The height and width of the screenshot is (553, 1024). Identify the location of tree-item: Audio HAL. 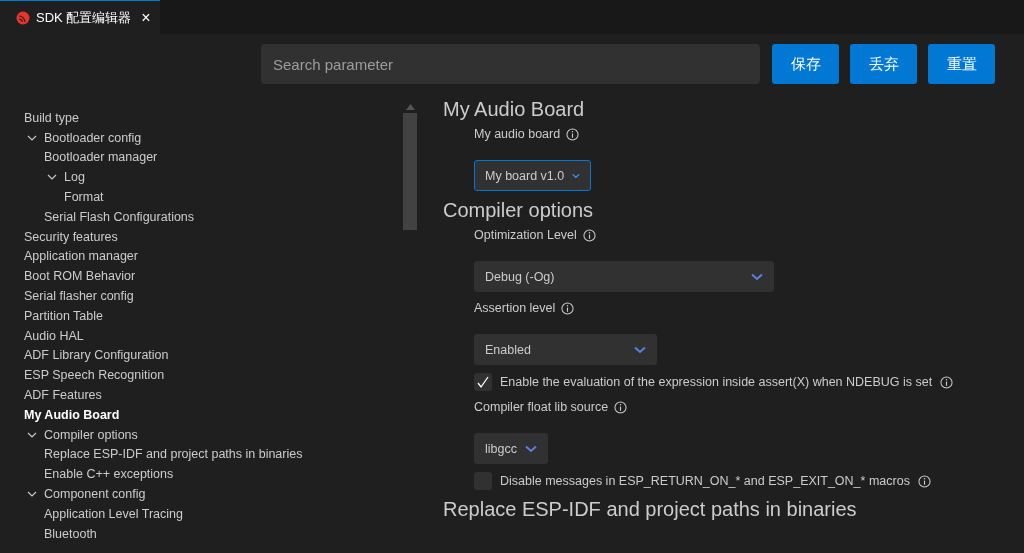
(54, 335).